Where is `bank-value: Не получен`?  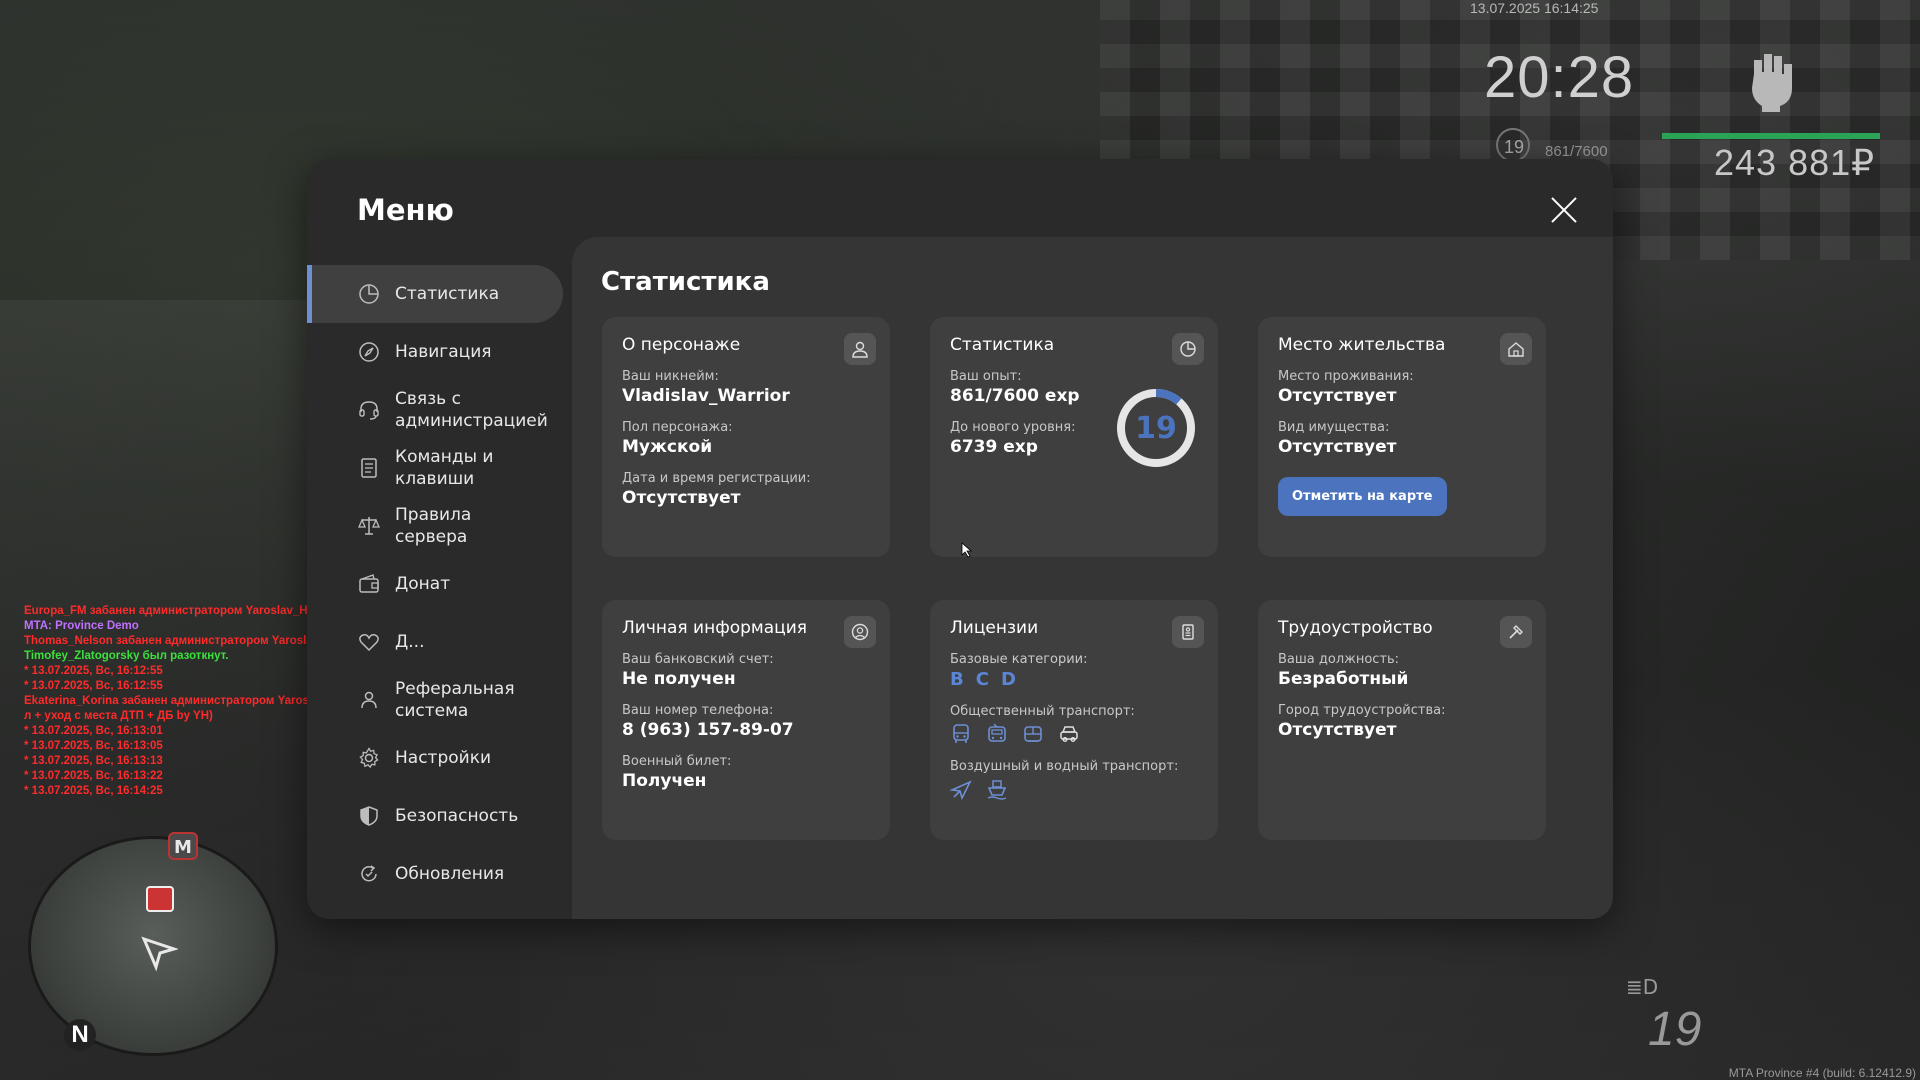
bank-value: Не получен is located at coordinates (679, 679).